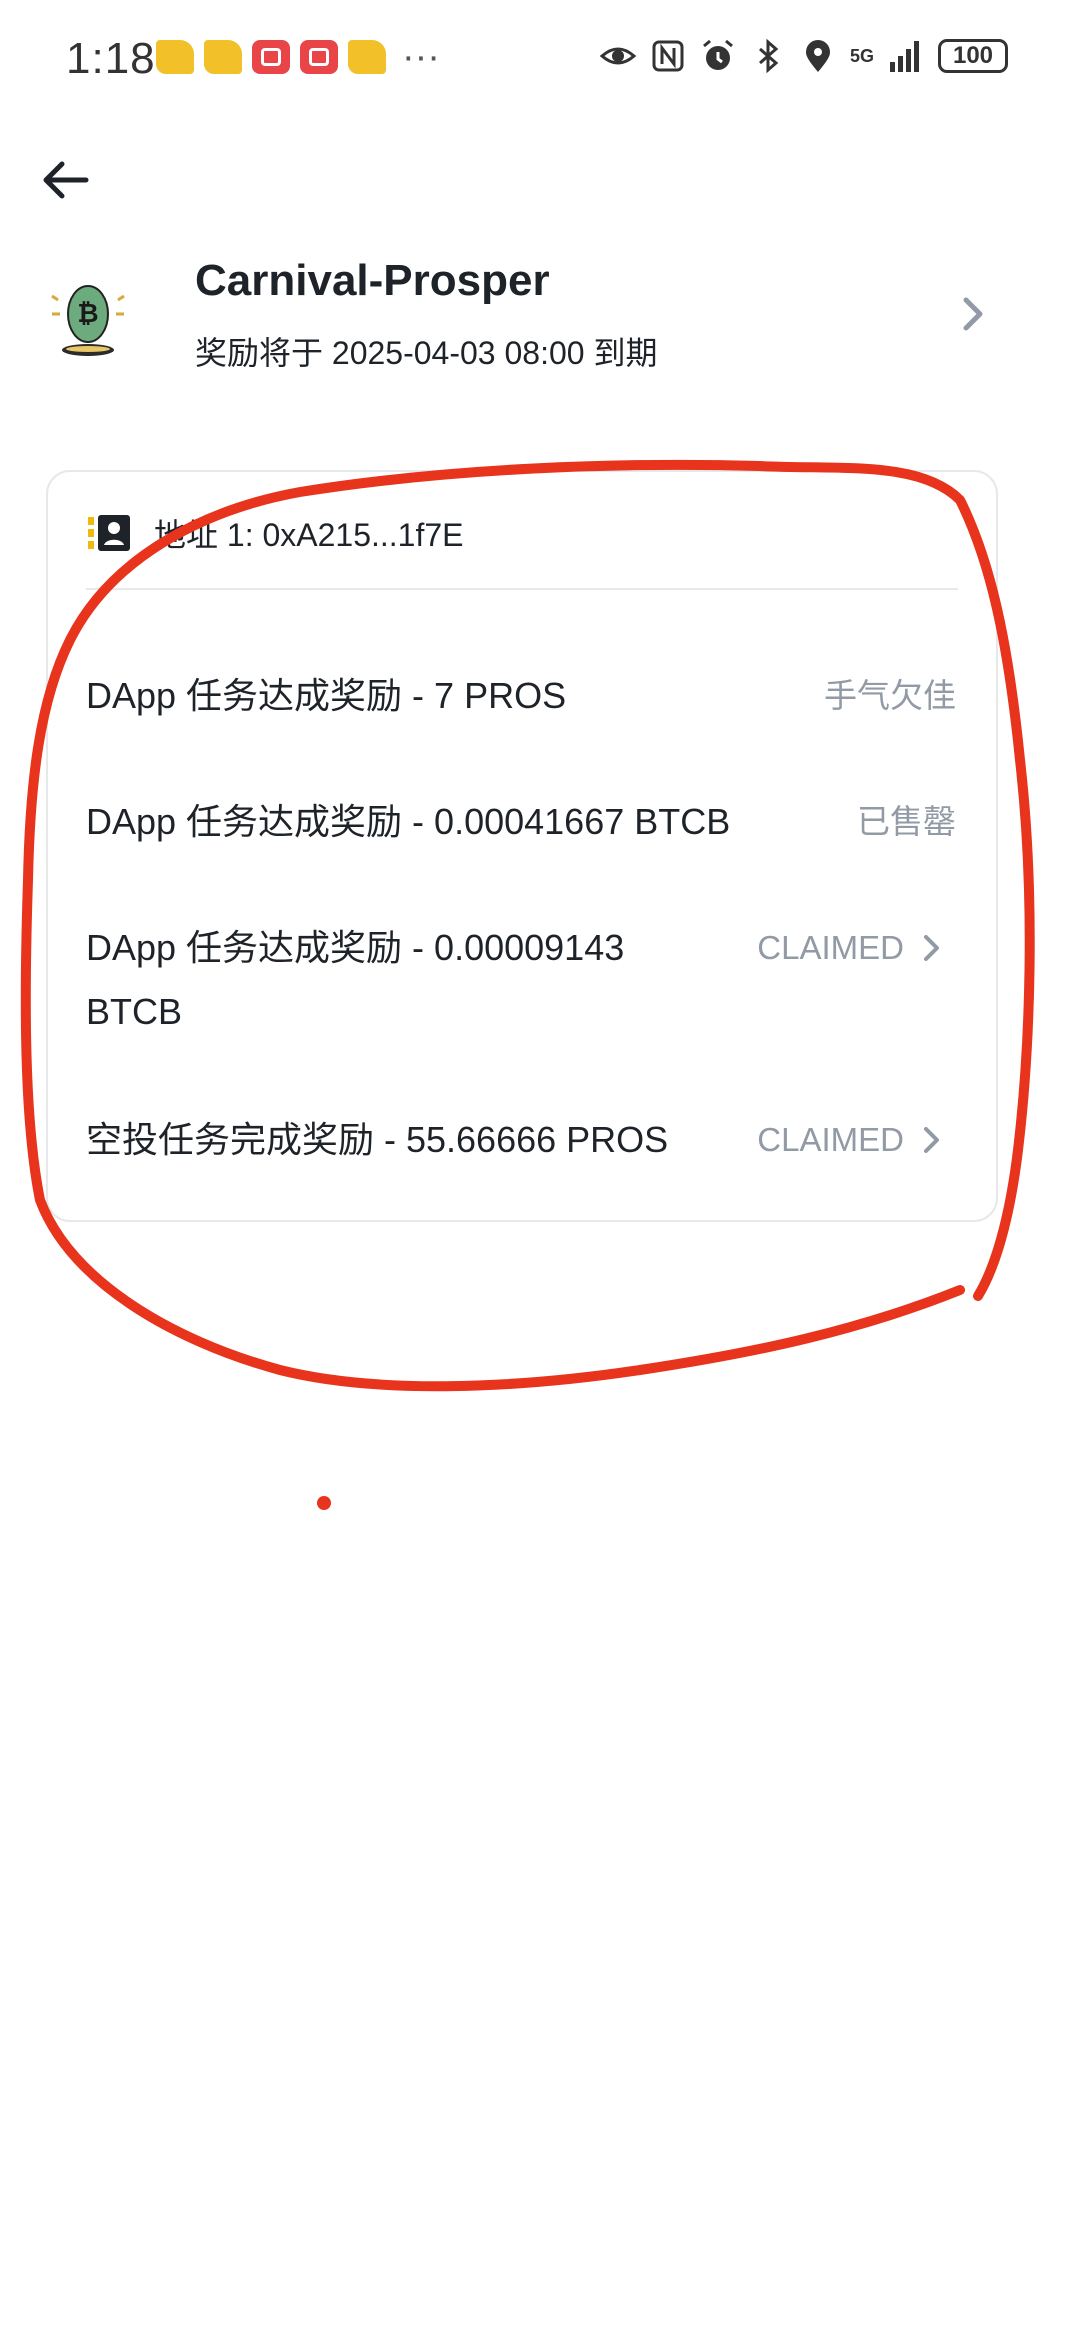 The height and width of the screenshot is (2340, 1080). Describe the element at coordinates (134, 1011) in the screenshot. I see `reward-label-line2: BTCB` at that location.